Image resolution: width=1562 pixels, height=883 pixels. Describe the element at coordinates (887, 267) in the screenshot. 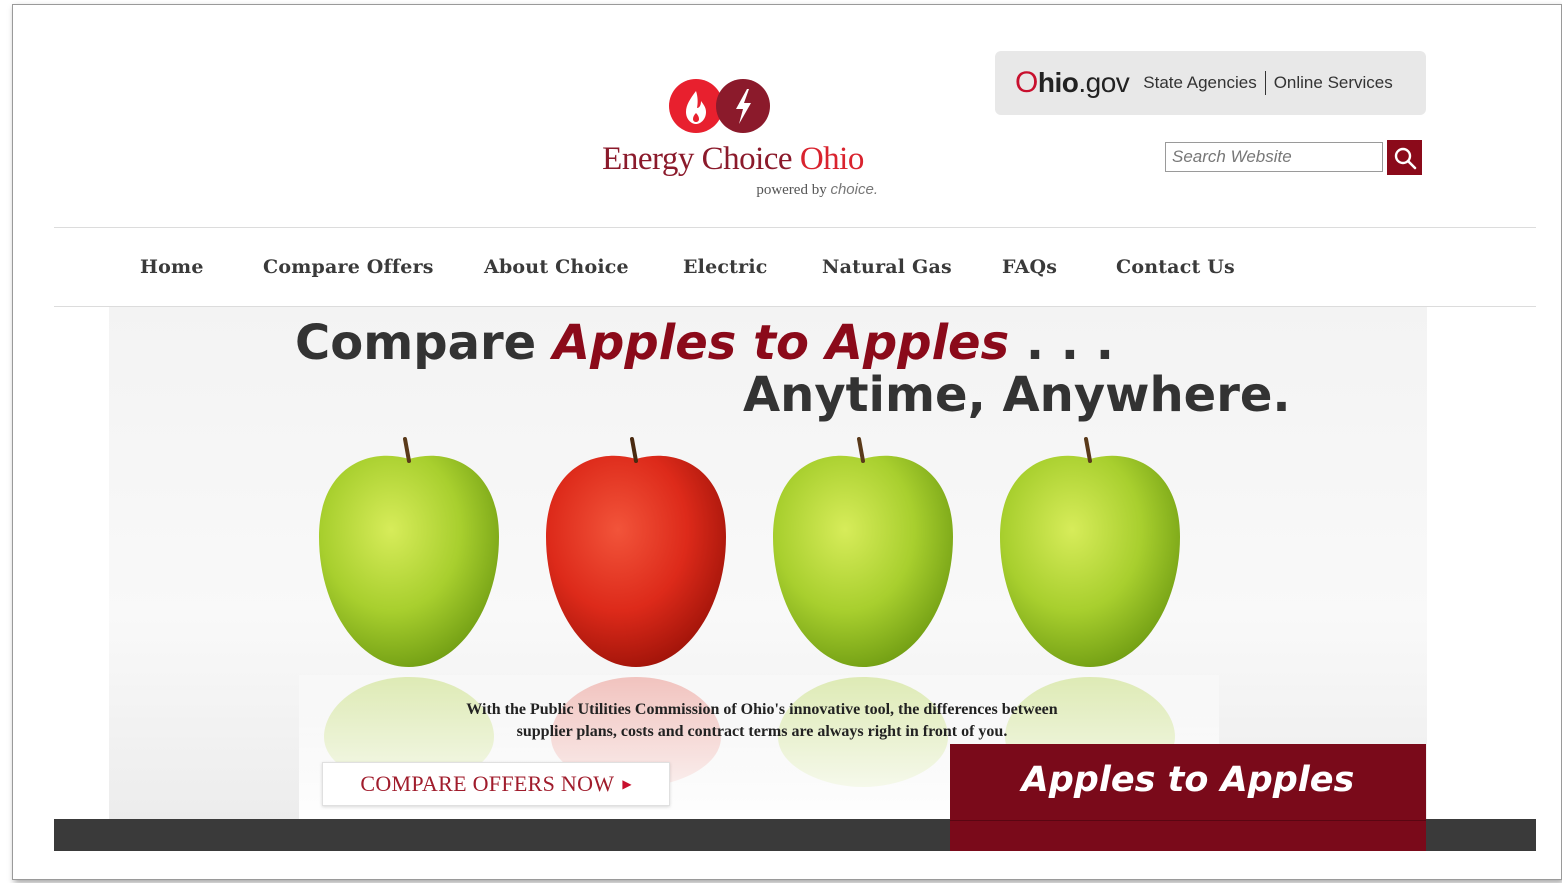

I see `nav-natural-gas: Natural Gas` at that location.